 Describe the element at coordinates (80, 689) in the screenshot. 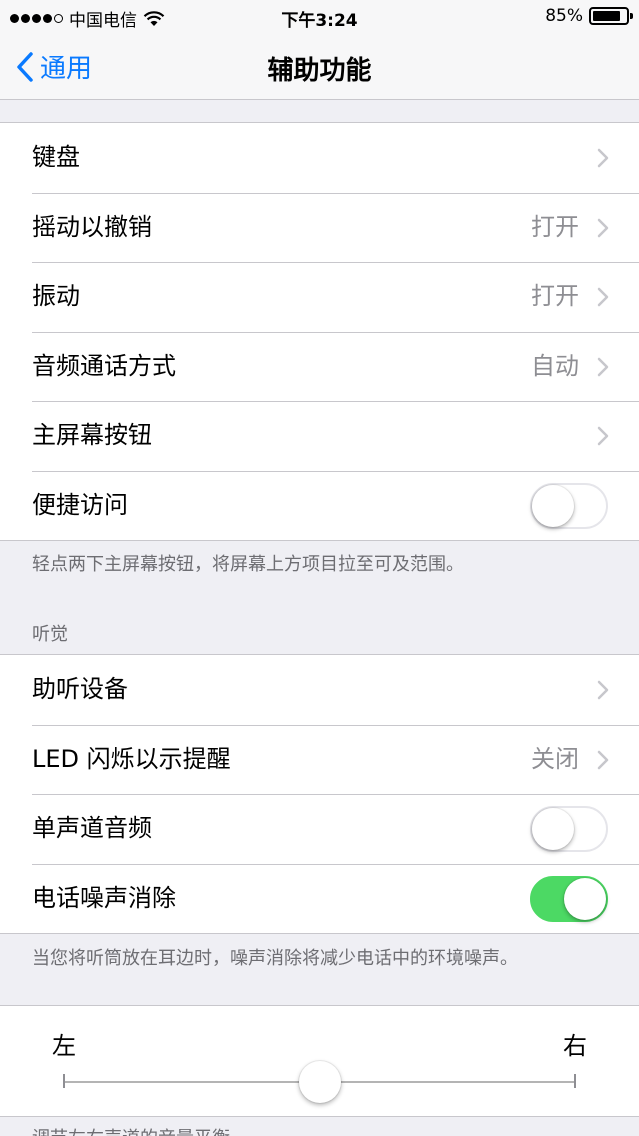

I see `row-label: 助听设备` at that location.